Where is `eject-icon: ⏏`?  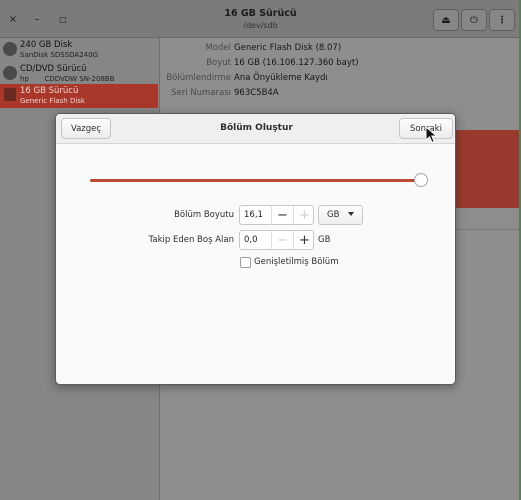
eject-icon: ⏏ is located at coordinates (446, 20).